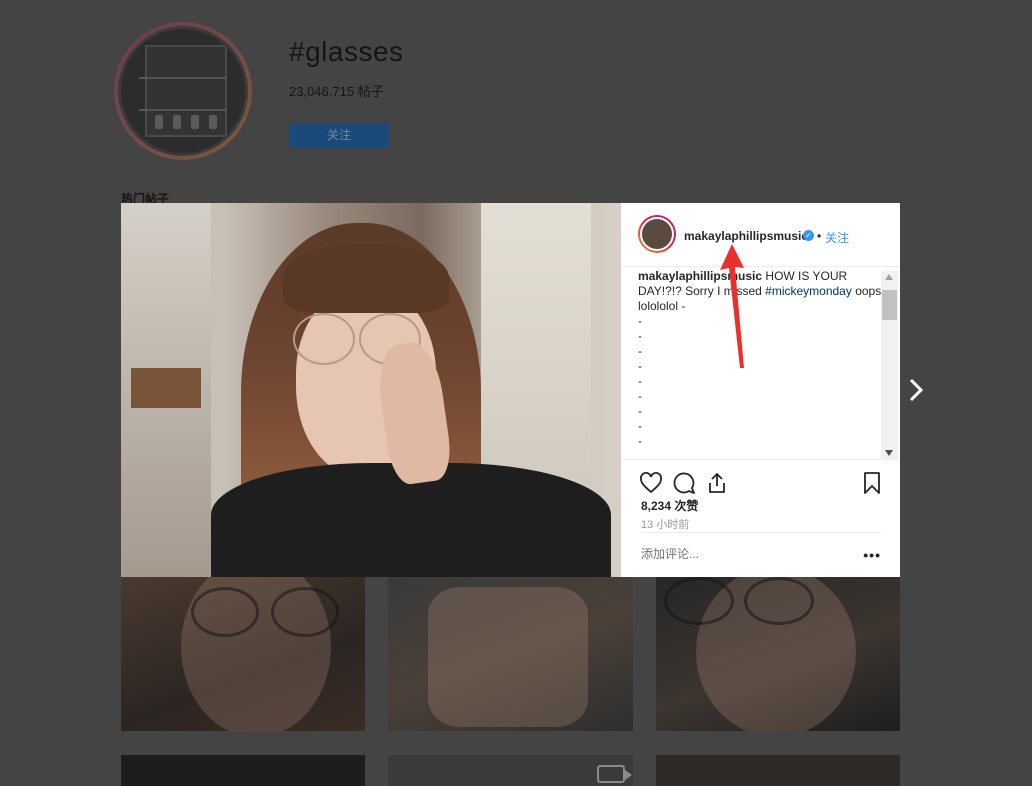  I want to click on scroll-up-arrow-icon, so click(889, 277).